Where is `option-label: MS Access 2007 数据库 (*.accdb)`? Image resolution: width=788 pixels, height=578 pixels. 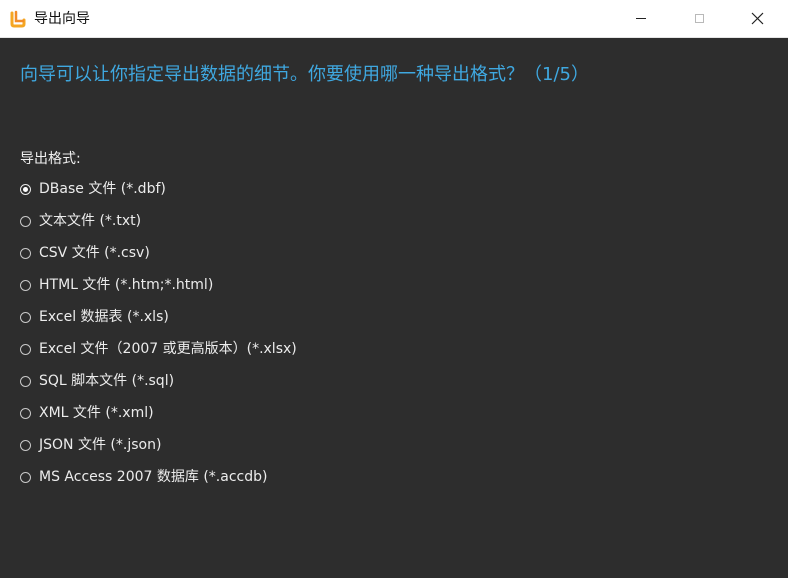 option-label: MS Access 2007 数据库 (*.accdb) is located at coordinates (153, 477).